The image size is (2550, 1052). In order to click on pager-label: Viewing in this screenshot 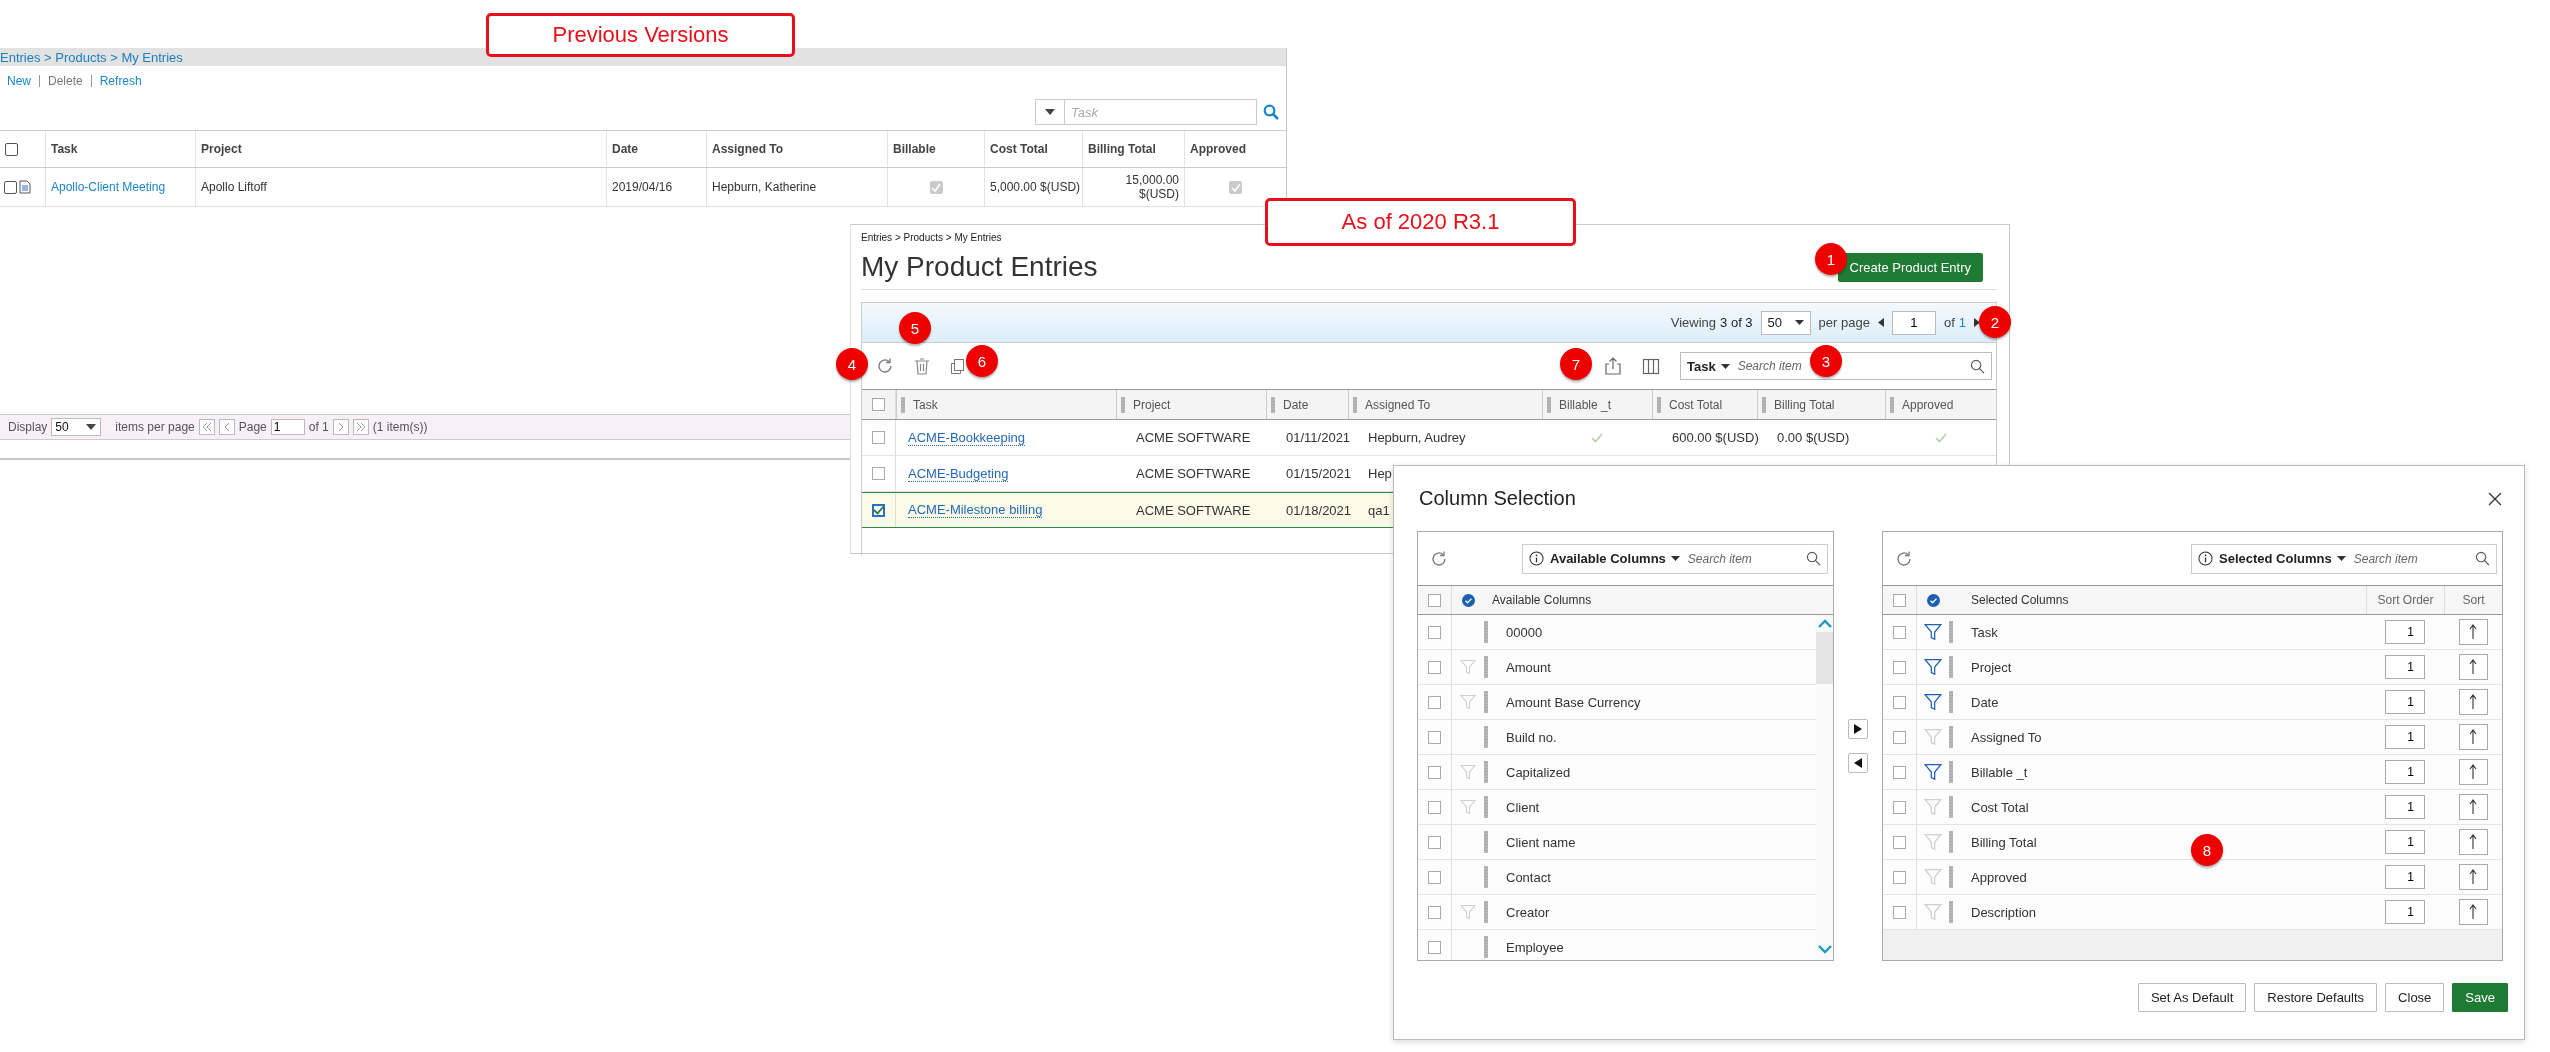, I will do `click(1693, 322)`.